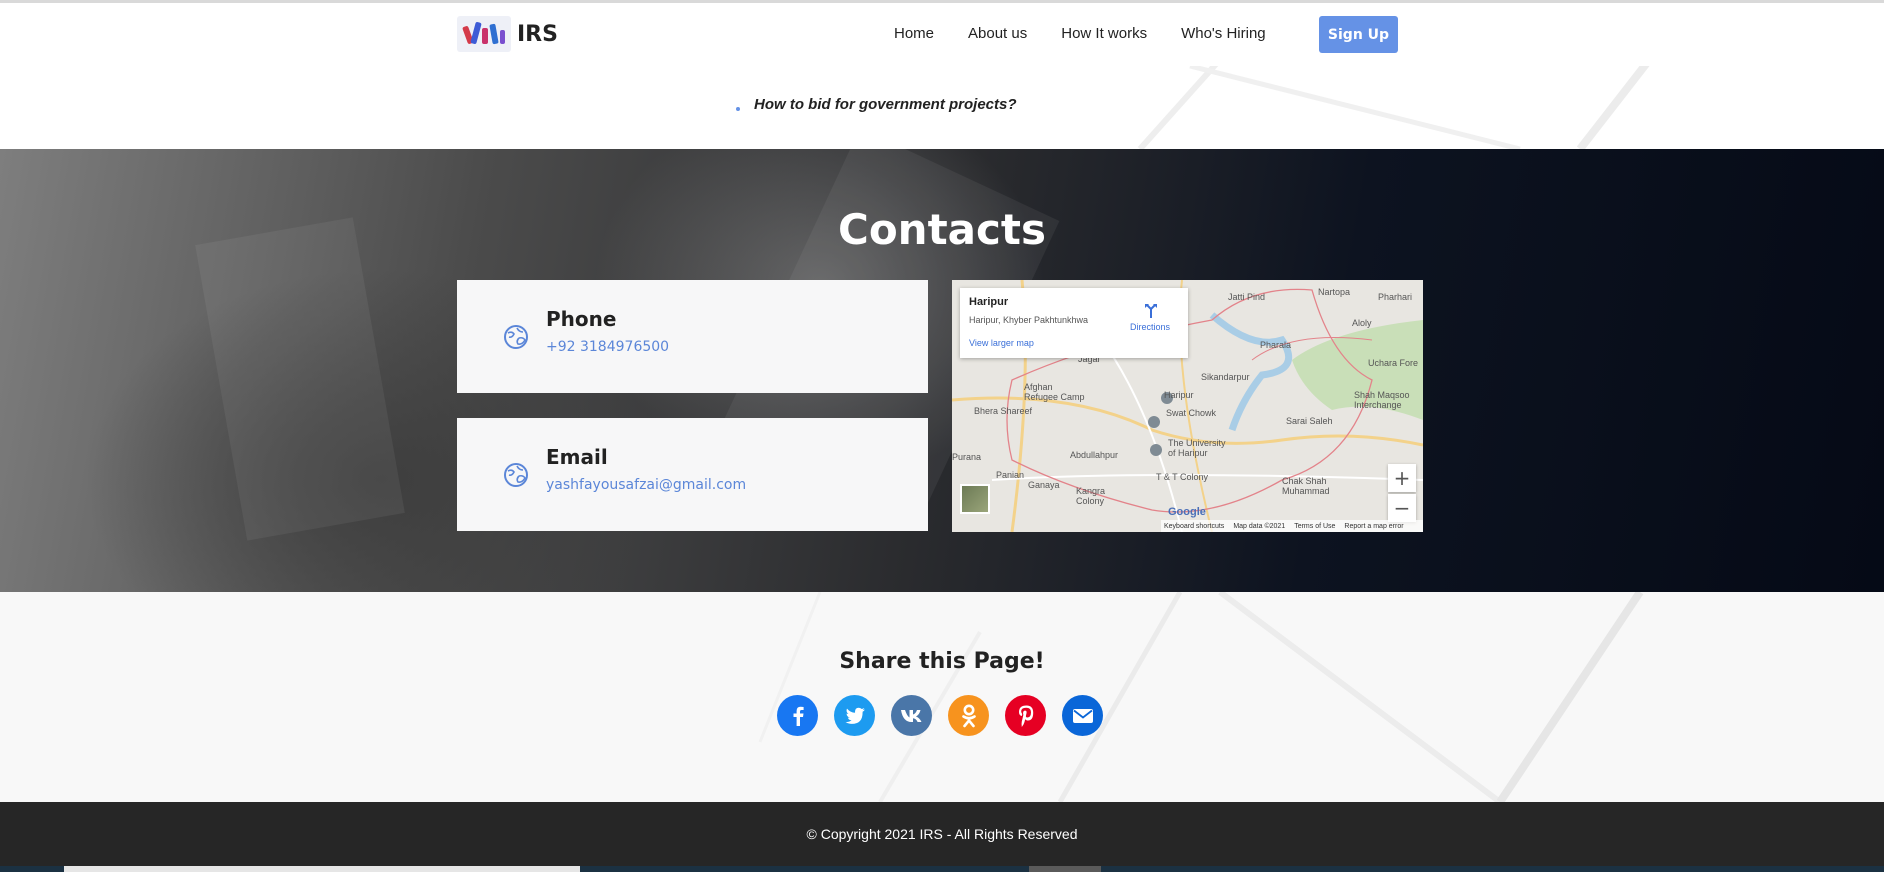 Image resolution: width=1884 pixels, height=872 pixels. What do you see at coordinates (1382, 400) in the screenshot?
I see `map-label-shah-maqsood: Shah Maqsoo Interchange` at bounding box center [1382, 400].